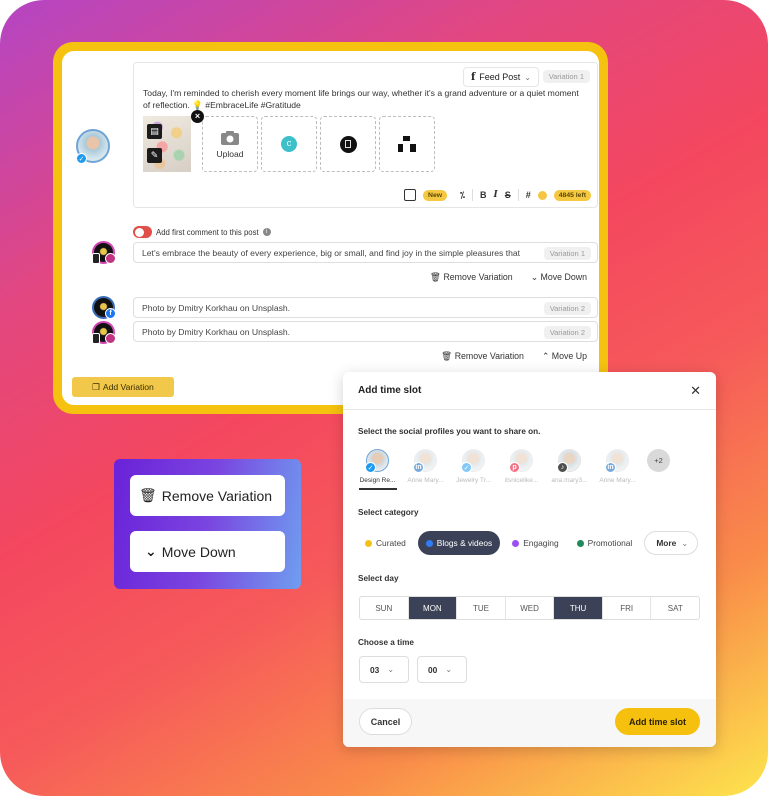  What do you see at coordinates (216, 331) in the screenshot?
I see `variation-text: Photo by Dmitry Korkhau on Unsplash.` at bounding box center [216, 331].